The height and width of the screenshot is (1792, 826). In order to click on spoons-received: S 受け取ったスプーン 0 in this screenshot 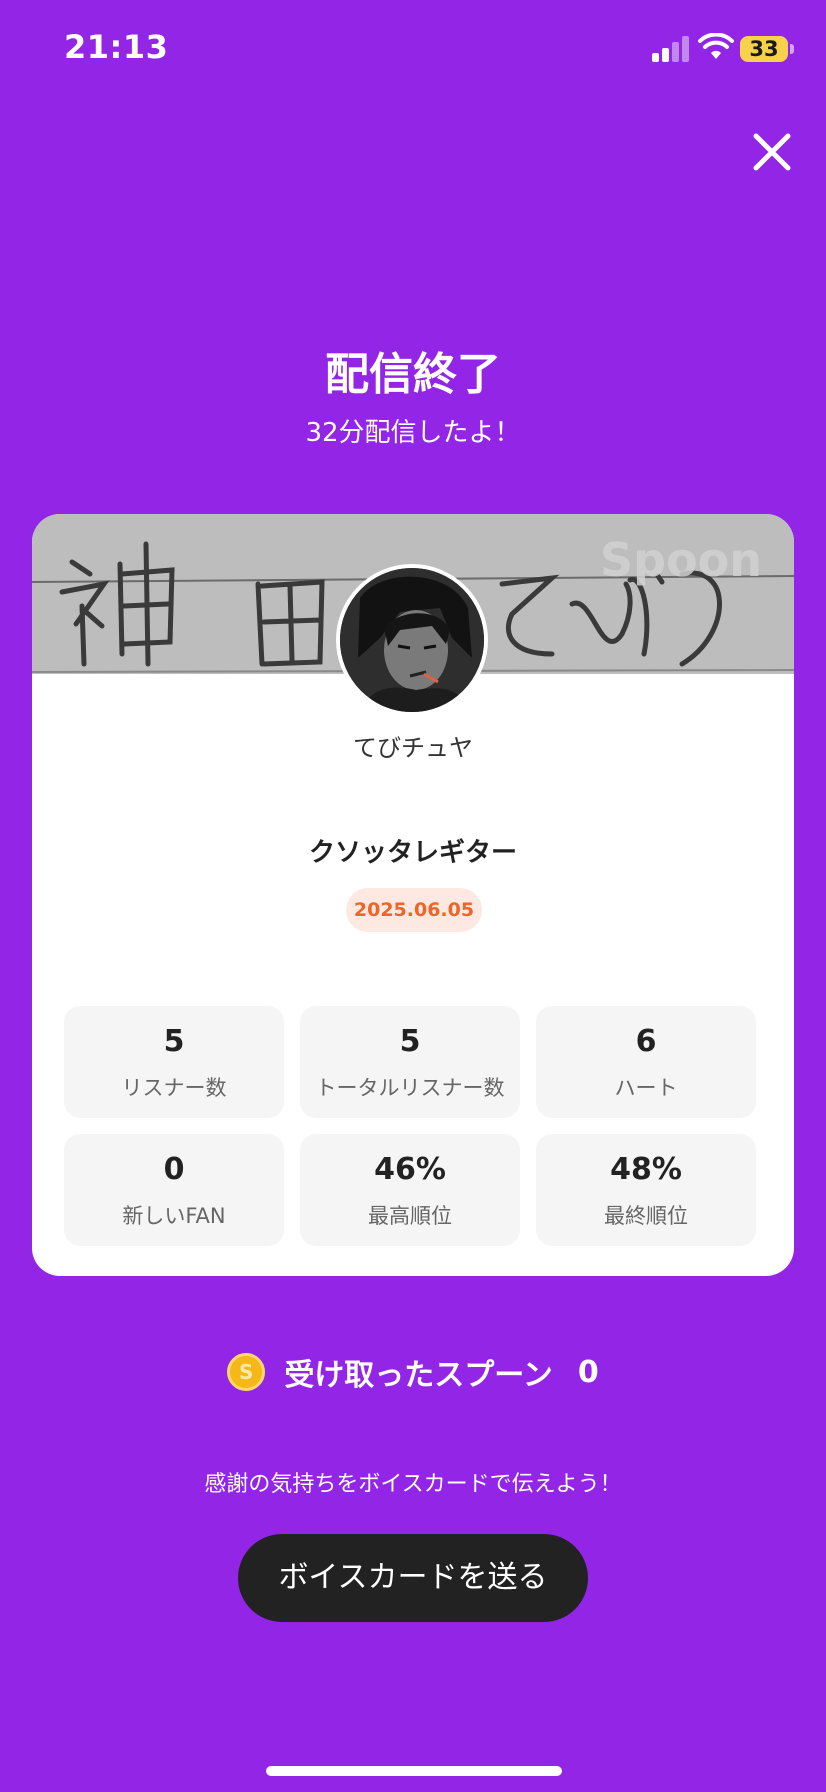, I will do `click(413, 1372)`.